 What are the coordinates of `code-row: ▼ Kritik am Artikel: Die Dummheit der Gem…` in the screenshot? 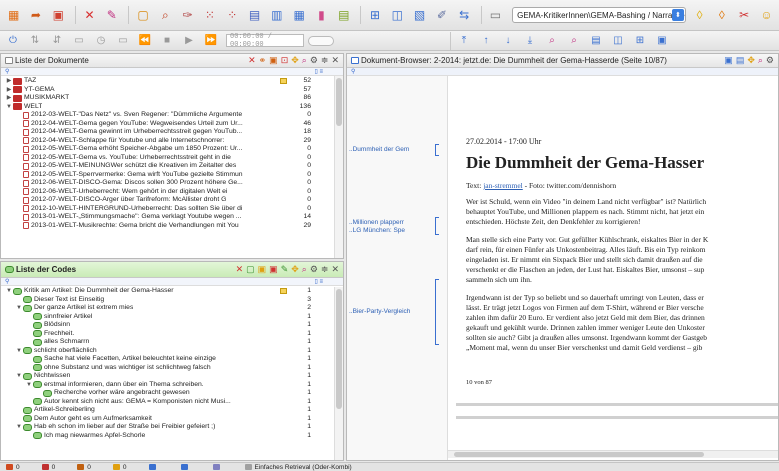 It's located at (167, 291).